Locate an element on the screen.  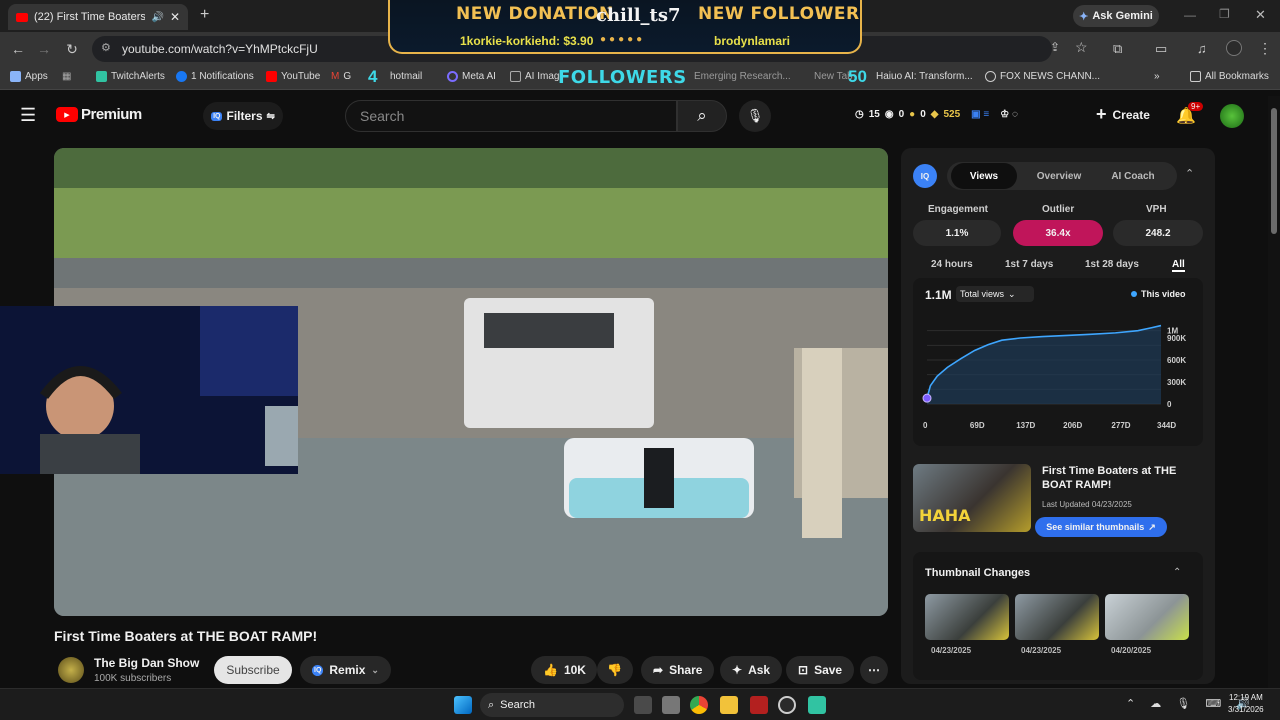
range-7-days: 1st 7 days is located at coordinates (1029, 264).